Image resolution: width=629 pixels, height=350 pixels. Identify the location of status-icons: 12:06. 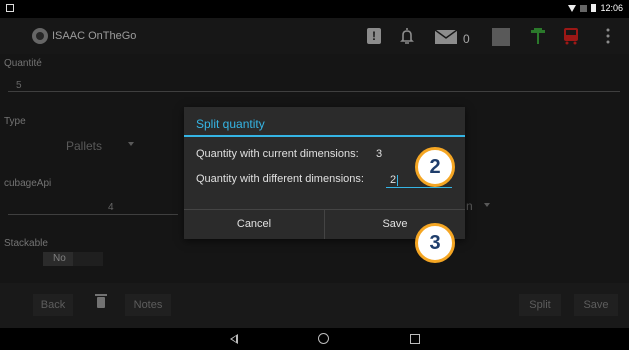
(595, 8).